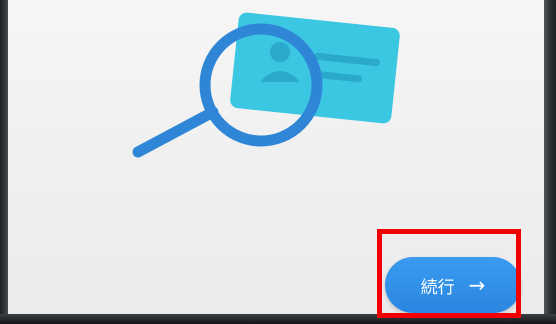  I want to click on arrow-right-icon: →, so click(477, 285).